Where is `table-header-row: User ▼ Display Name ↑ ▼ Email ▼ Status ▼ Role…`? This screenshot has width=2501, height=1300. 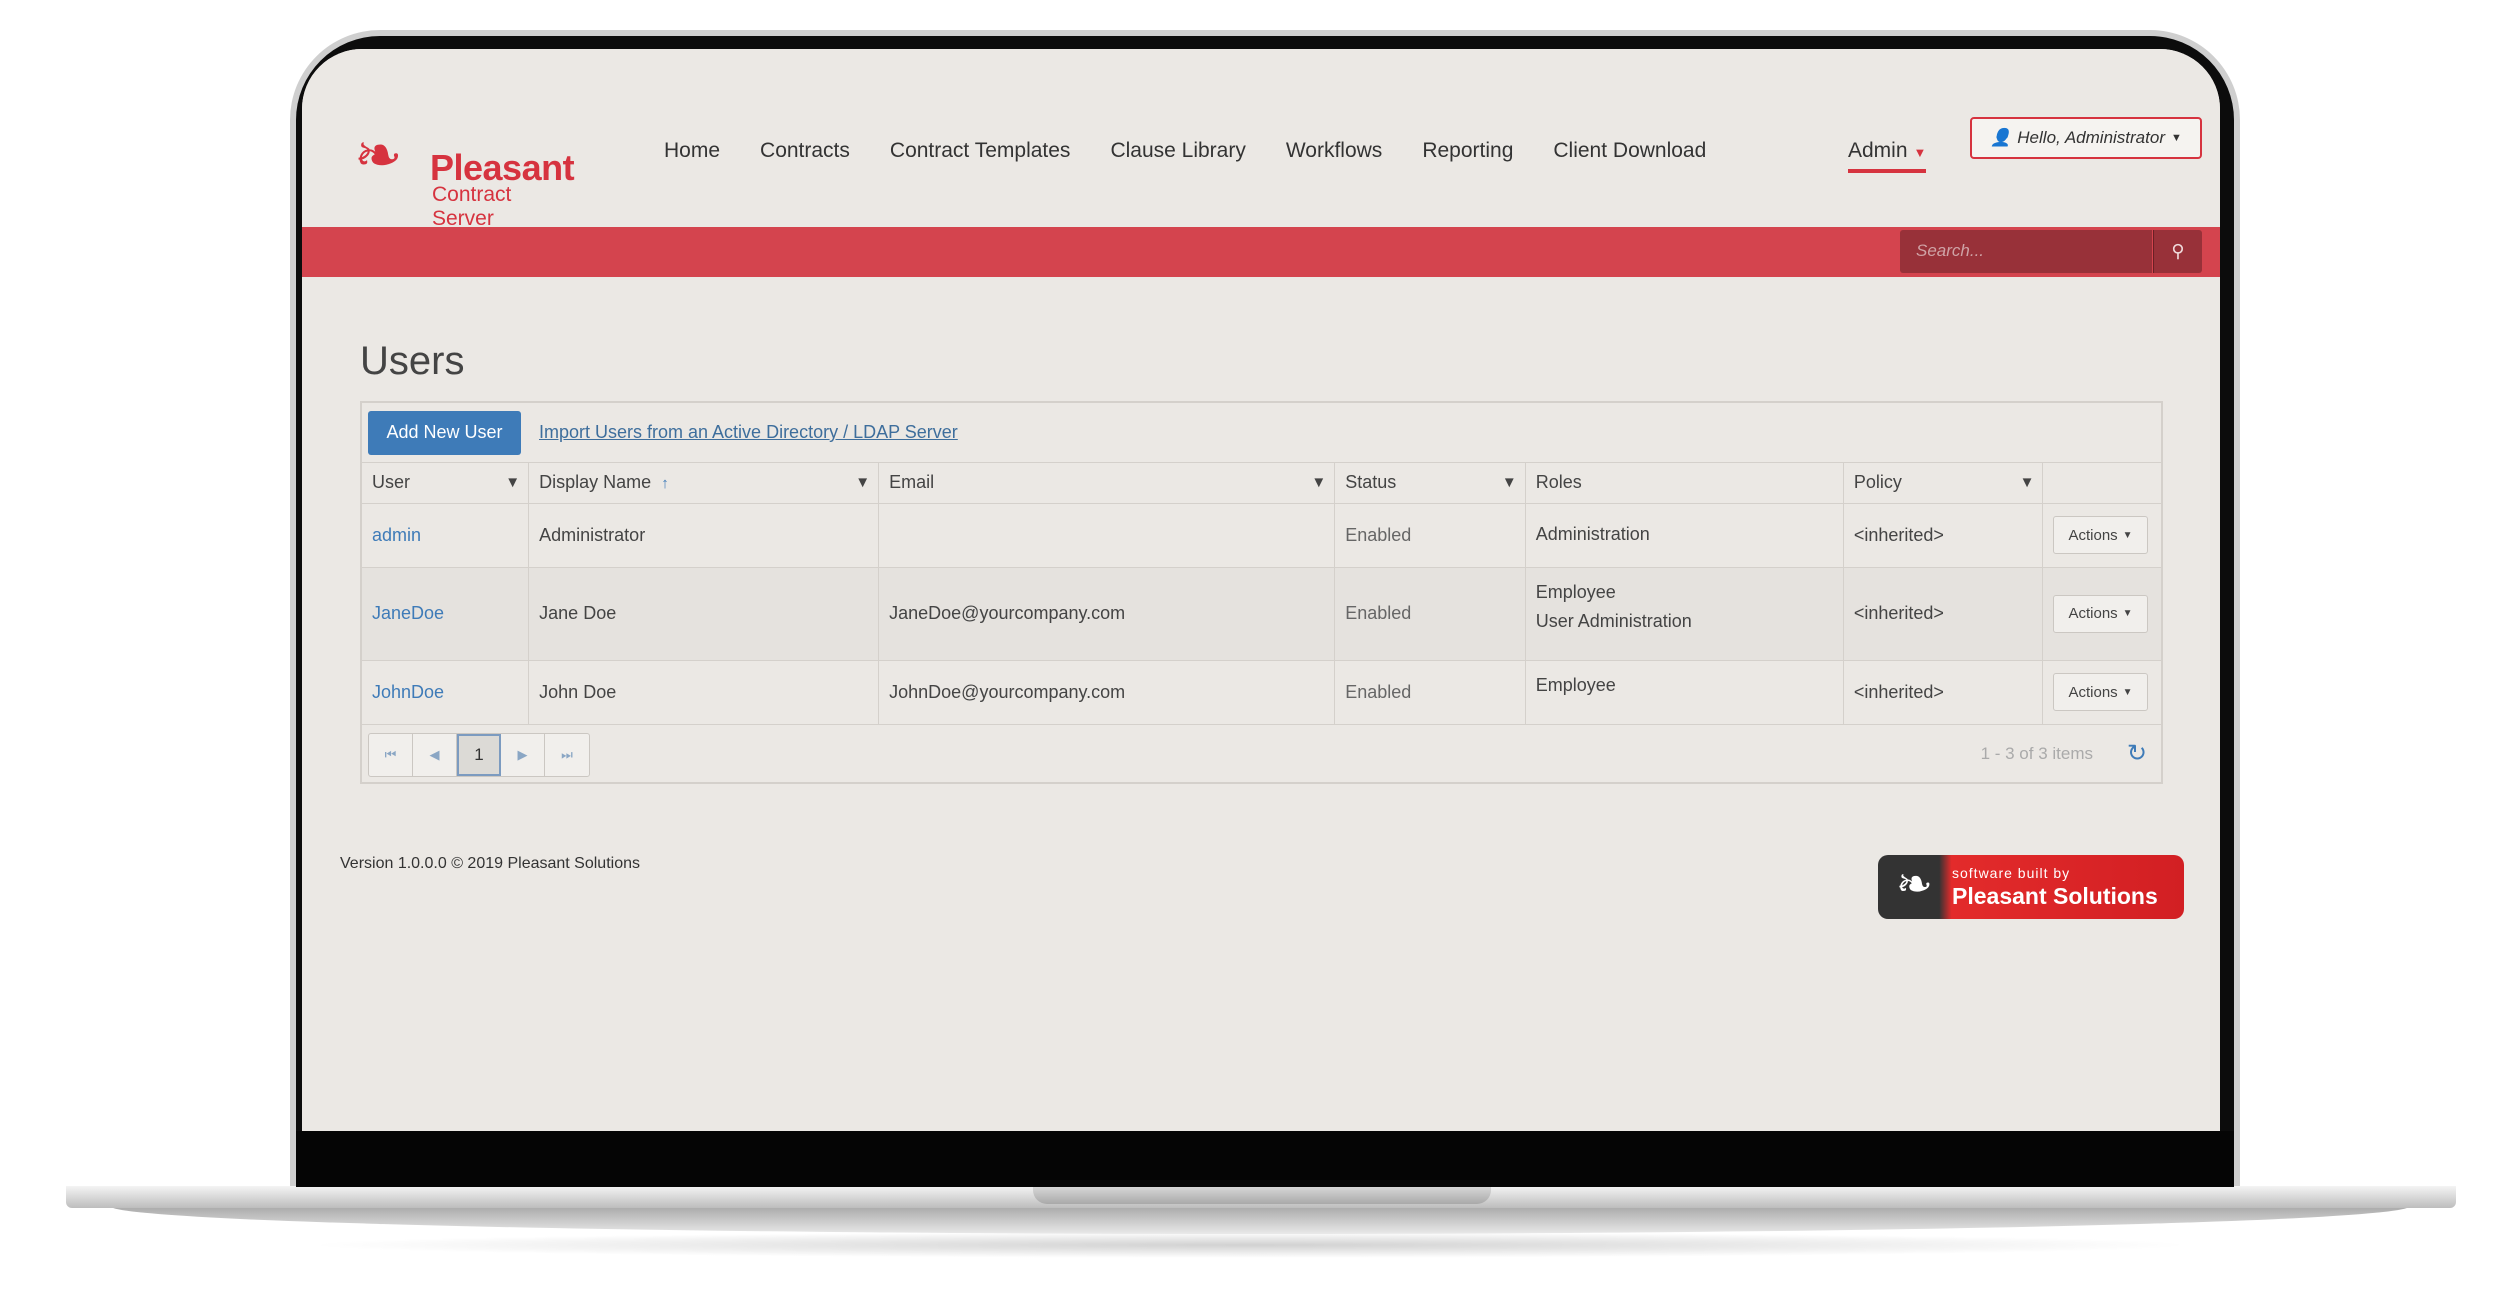 table-header-row: User ▼ Display Name ↑ ▼ Email ▼ Status ▼ Role… is located at coordinates (1261, 483).